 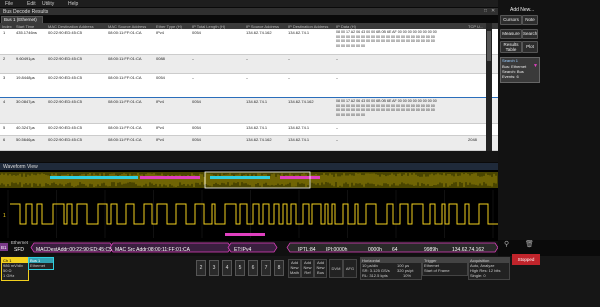 I want to click on search-badge-title: Search 1, so click(x=510, y=60).